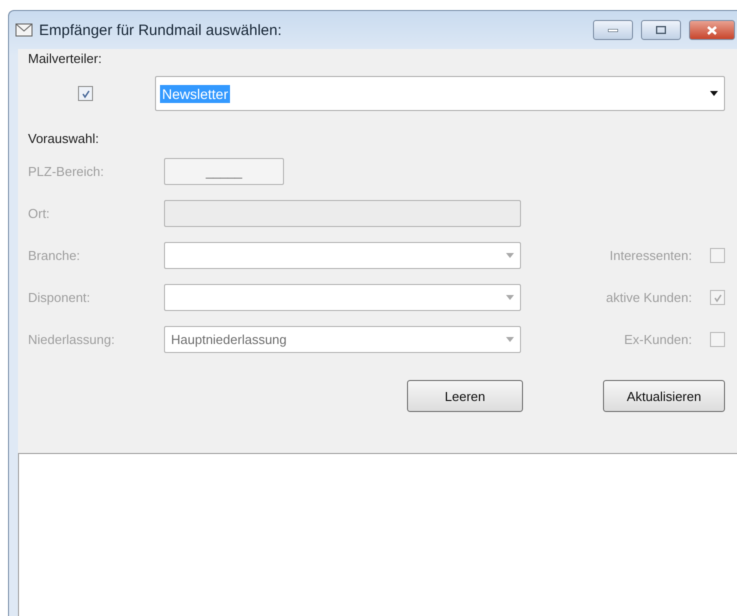 The height and width of the screenshot is (616, 737). Describe the element at coordinates (161, 30) in the screenshot. I see `window-title: Empfänger für Rundmail auswählen:` at that location.